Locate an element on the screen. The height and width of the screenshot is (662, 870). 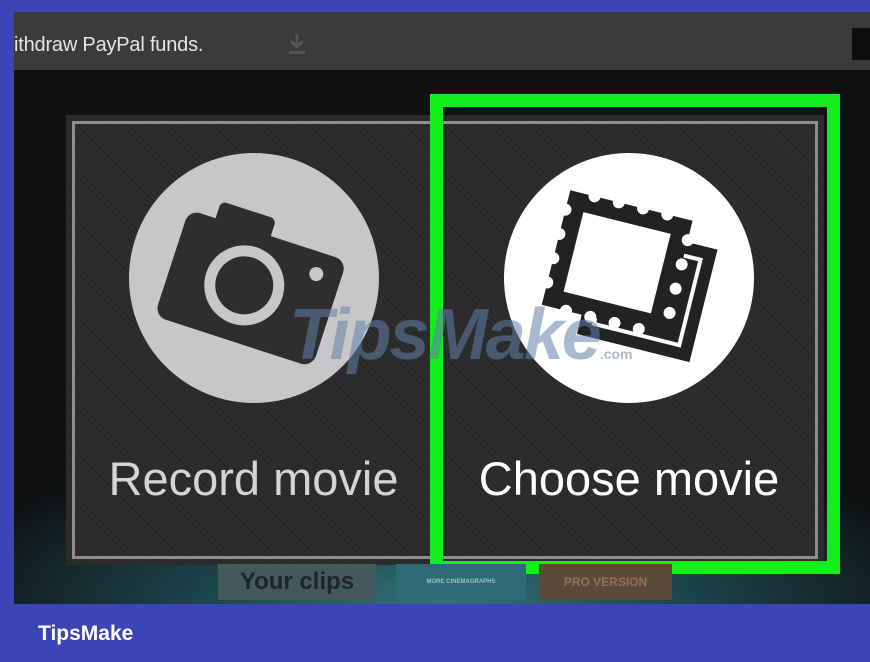
brand-label: TipsMake is located at coordinates (86, 633).